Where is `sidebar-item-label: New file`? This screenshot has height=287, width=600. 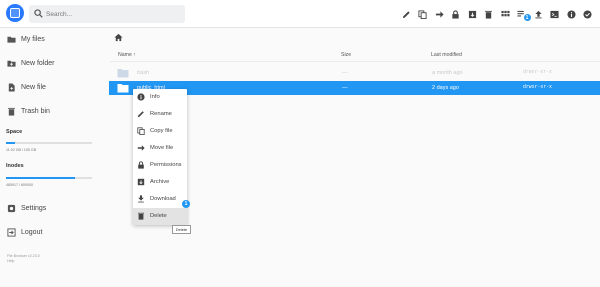
sidebar-item-label: New file is located at coordinates (33, 87).